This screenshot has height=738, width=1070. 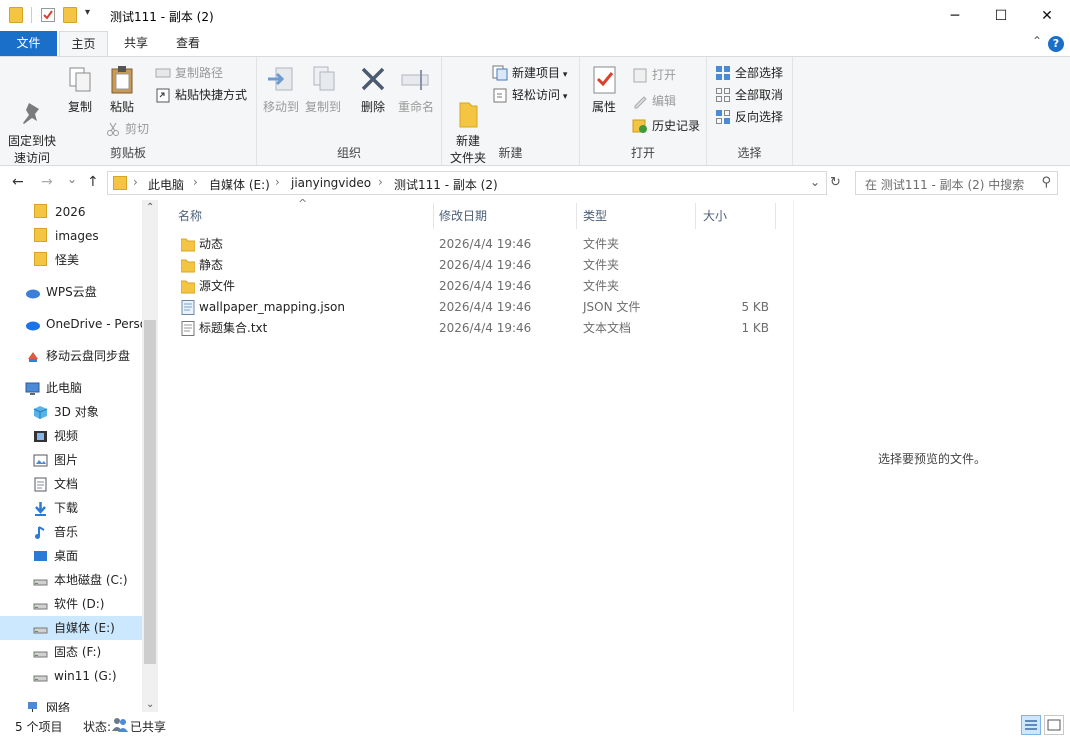 What do you see at coordinates (189, 73) in the screenshot?
I see `copy-path-button: 复制路径` at bounding box center [189, 73].